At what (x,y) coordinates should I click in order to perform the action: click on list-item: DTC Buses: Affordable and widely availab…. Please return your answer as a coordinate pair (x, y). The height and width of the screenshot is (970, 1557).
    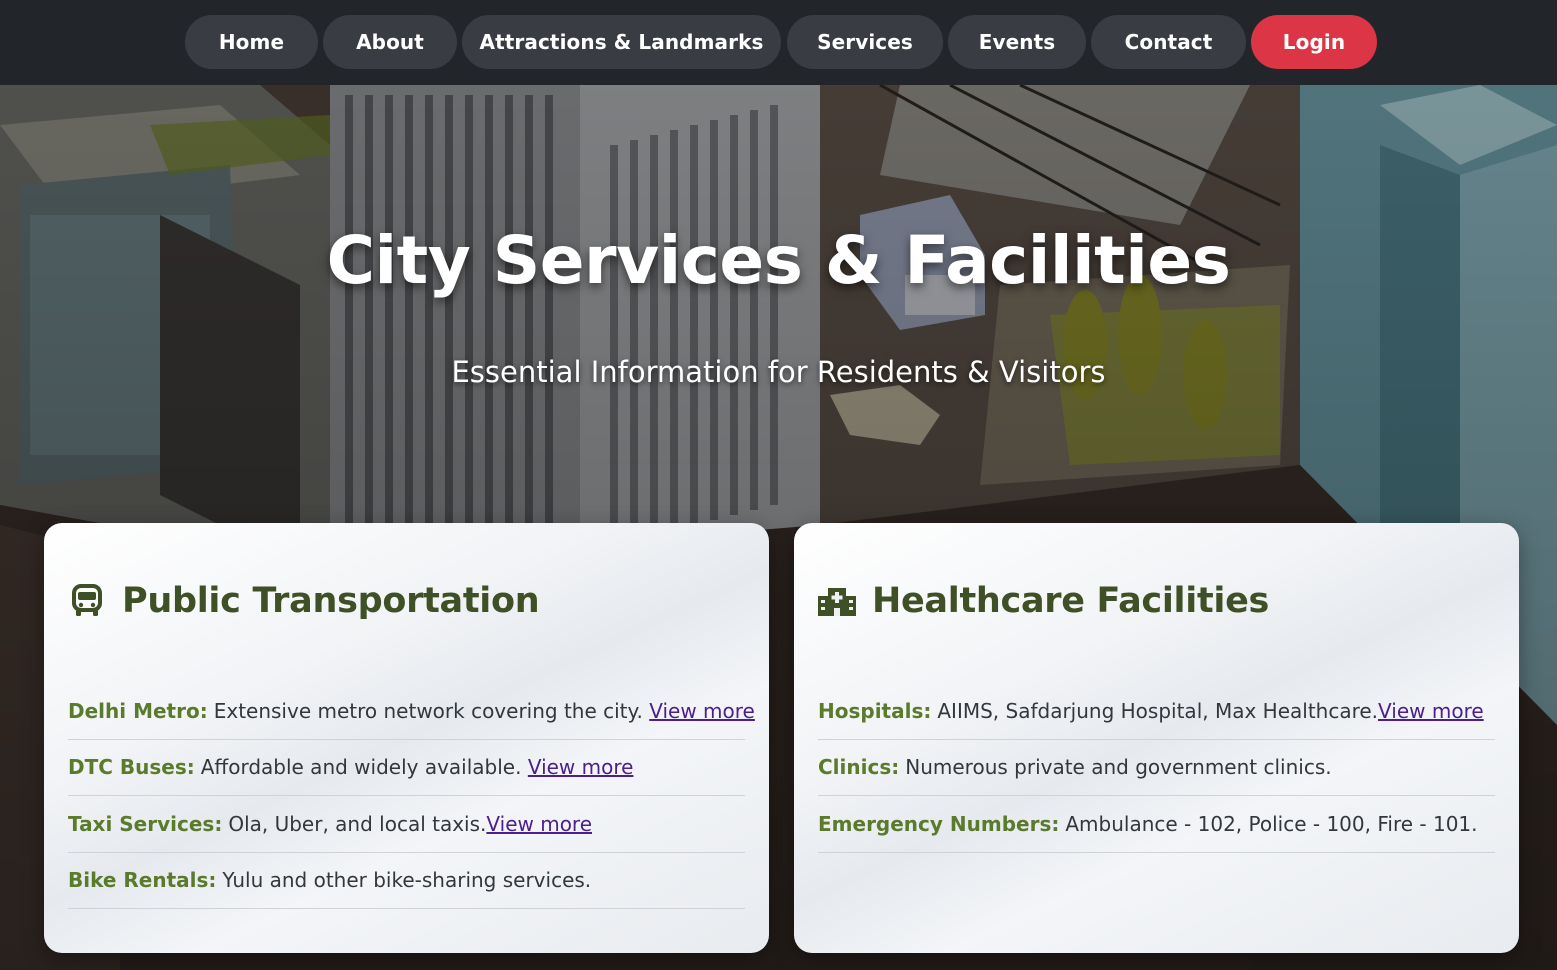
    Looking at the image, I should click on (406, 768).